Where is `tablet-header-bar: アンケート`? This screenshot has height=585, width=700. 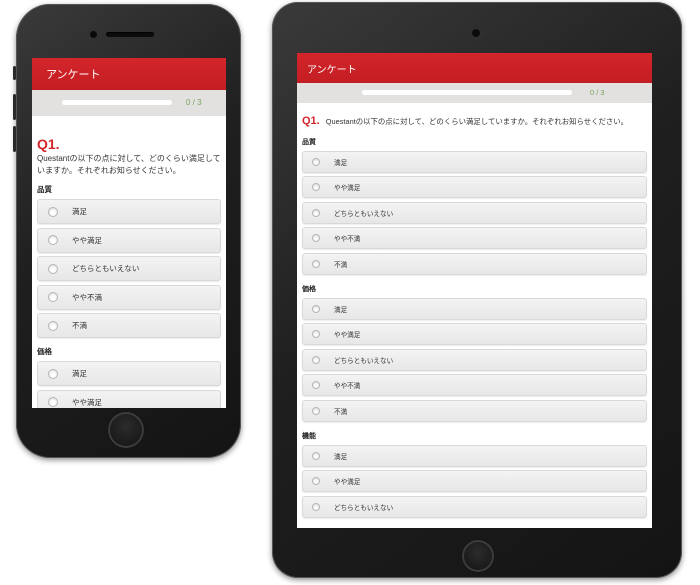
tablet-header-bar: アンケート is located at coordinates (474, 68).